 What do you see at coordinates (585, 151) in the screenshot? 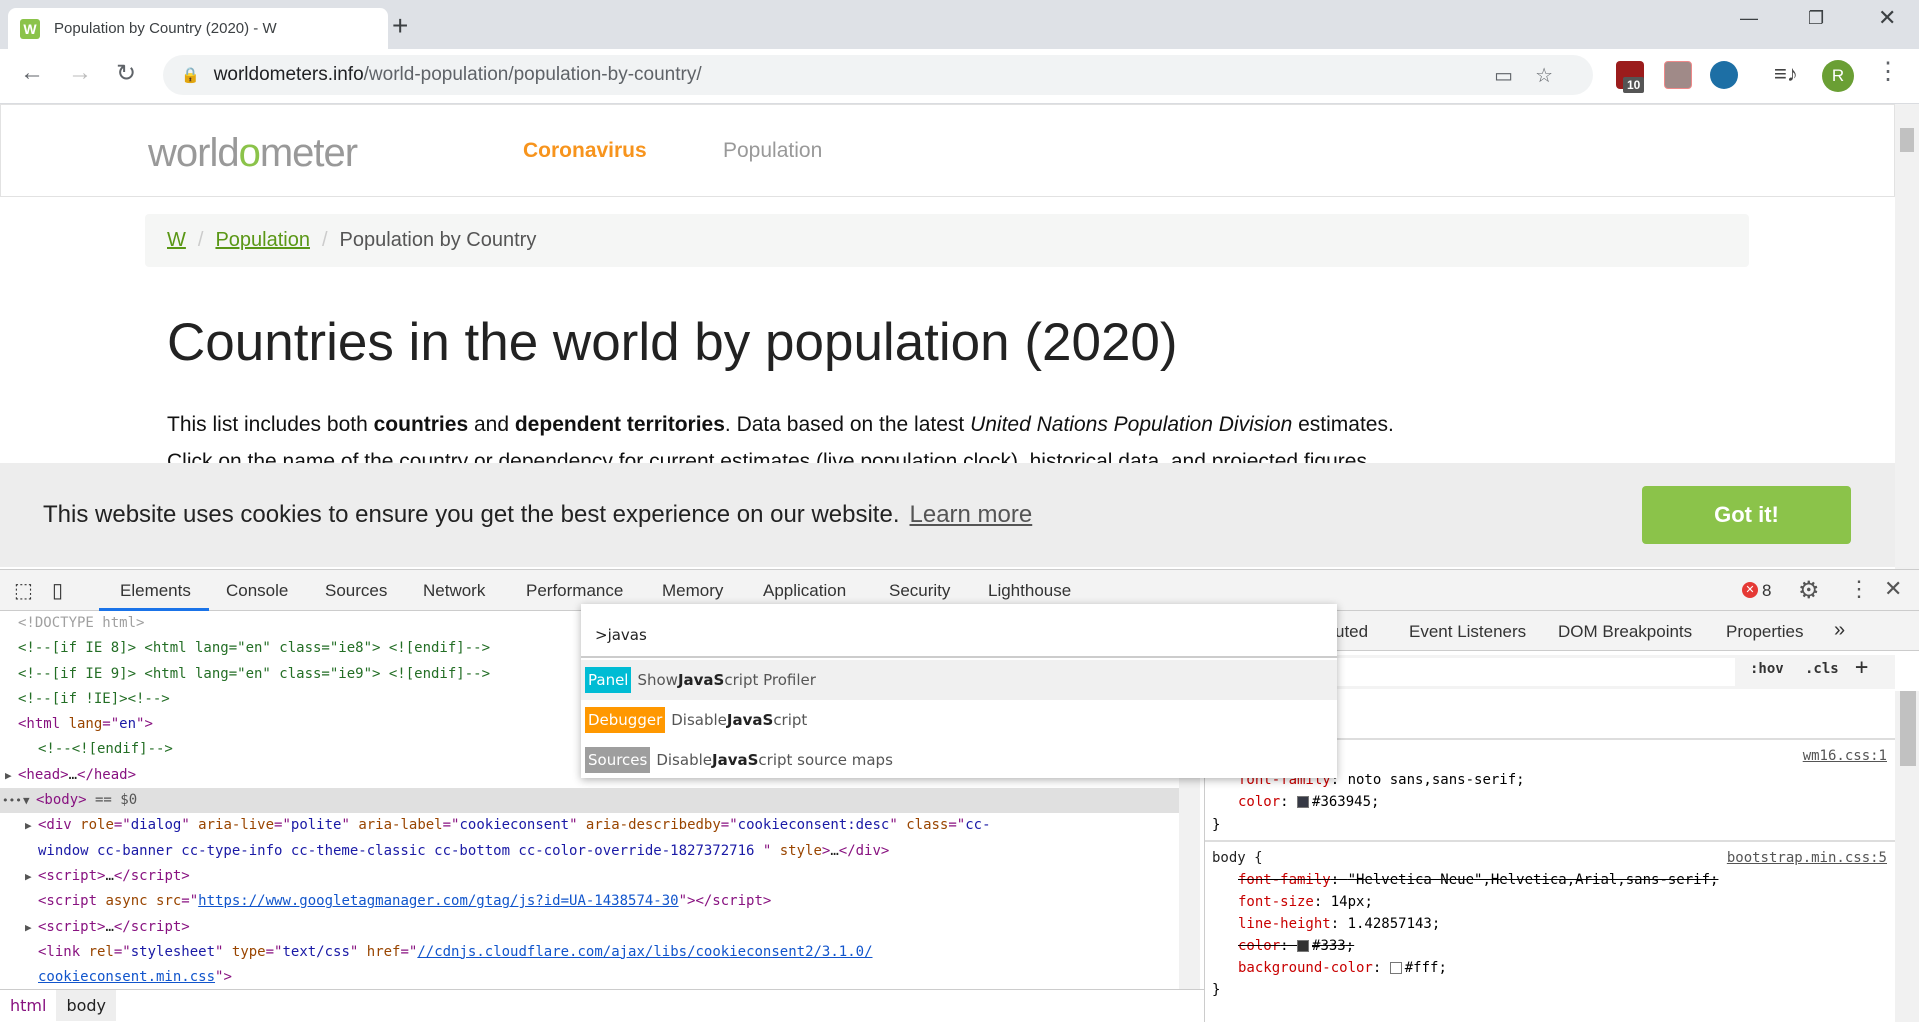
I see `nav-coronavirus: Coronavirus` at bounding box center [585, 151].